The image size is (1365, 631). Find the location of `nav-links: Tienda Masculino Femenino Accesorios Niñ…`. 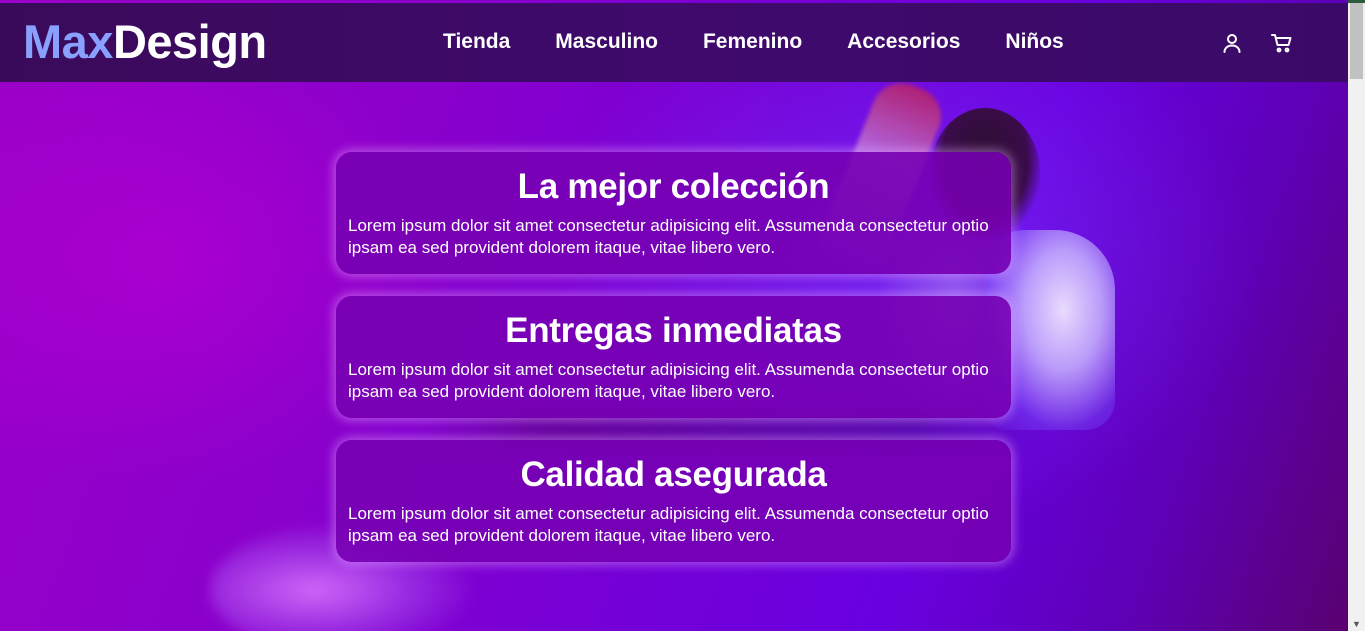

nav-links: Tienda Masculino Femenino Accesorios Niñ… is located at coordinates (776, 42).